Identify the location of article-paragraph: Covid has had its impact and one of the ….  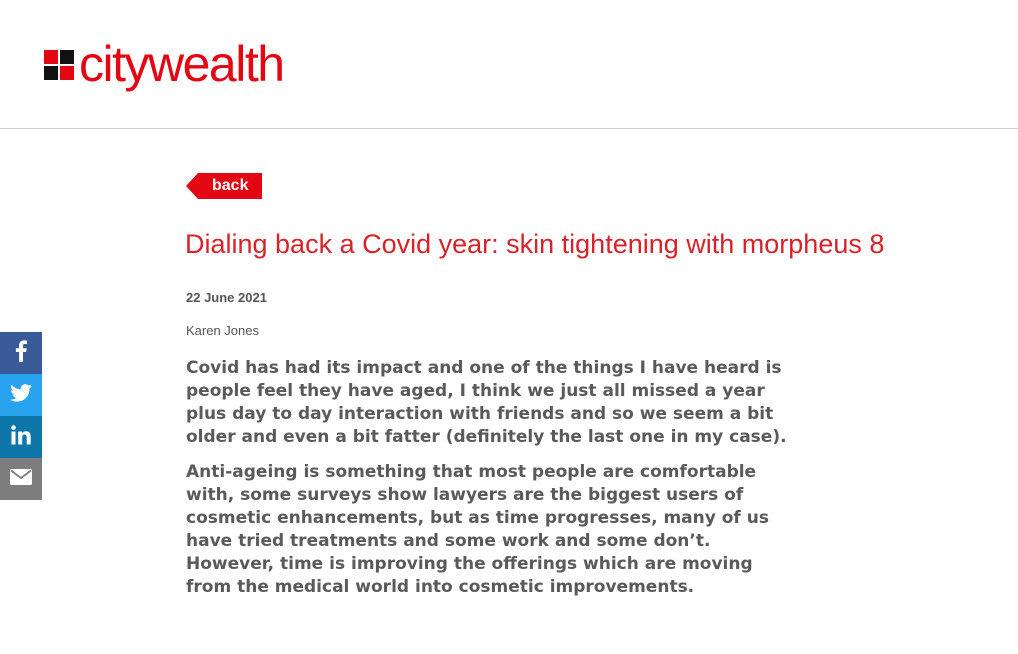
(486, 402).